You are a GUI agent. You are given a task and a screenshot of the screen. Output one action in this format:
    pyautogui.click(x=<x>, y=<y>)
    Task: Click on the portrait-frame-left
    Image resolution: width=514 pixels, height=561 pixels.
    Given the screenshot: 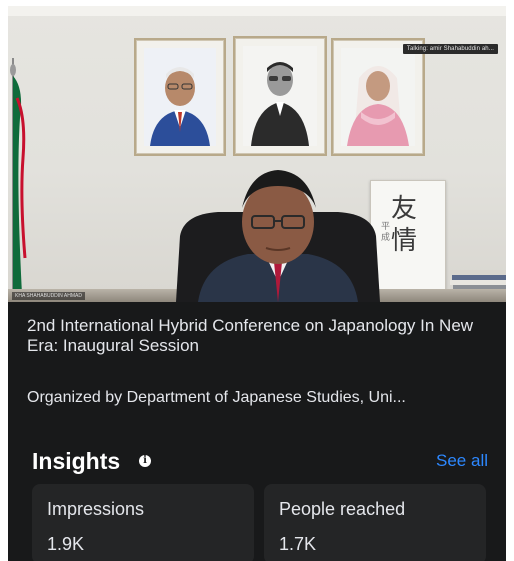 What is the action you would take?
    pyautogui.click(x=180, y=97)
    